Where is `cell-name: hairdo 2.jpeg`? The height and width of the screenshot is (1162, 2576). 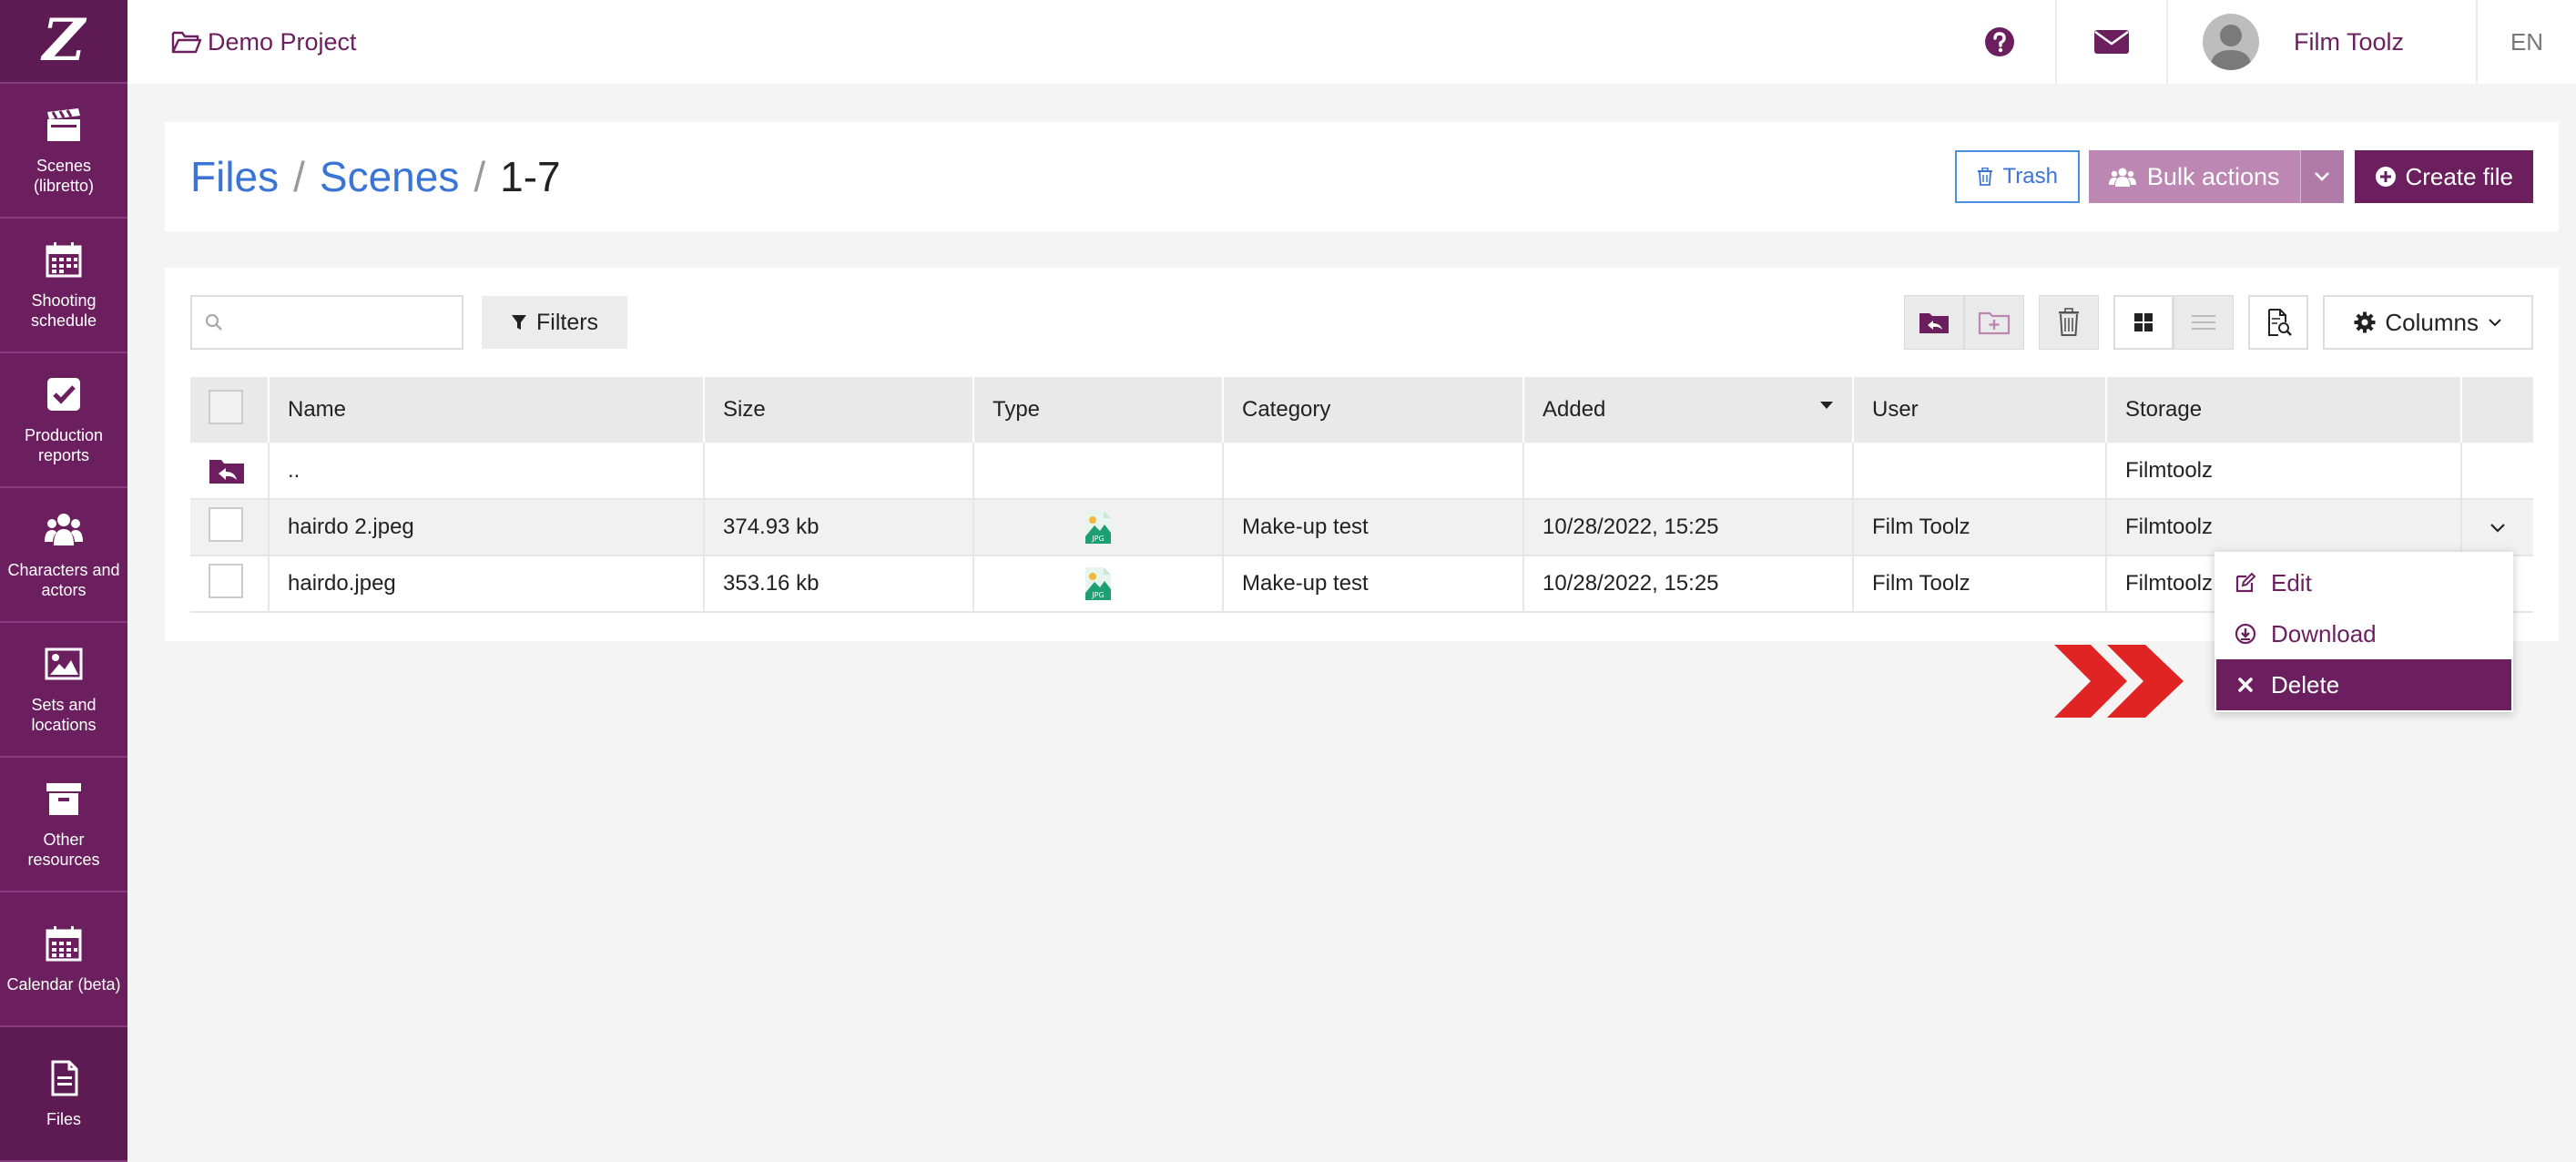
cell-name: hairdo 2.jpeg is located at coordinates (487, 527).